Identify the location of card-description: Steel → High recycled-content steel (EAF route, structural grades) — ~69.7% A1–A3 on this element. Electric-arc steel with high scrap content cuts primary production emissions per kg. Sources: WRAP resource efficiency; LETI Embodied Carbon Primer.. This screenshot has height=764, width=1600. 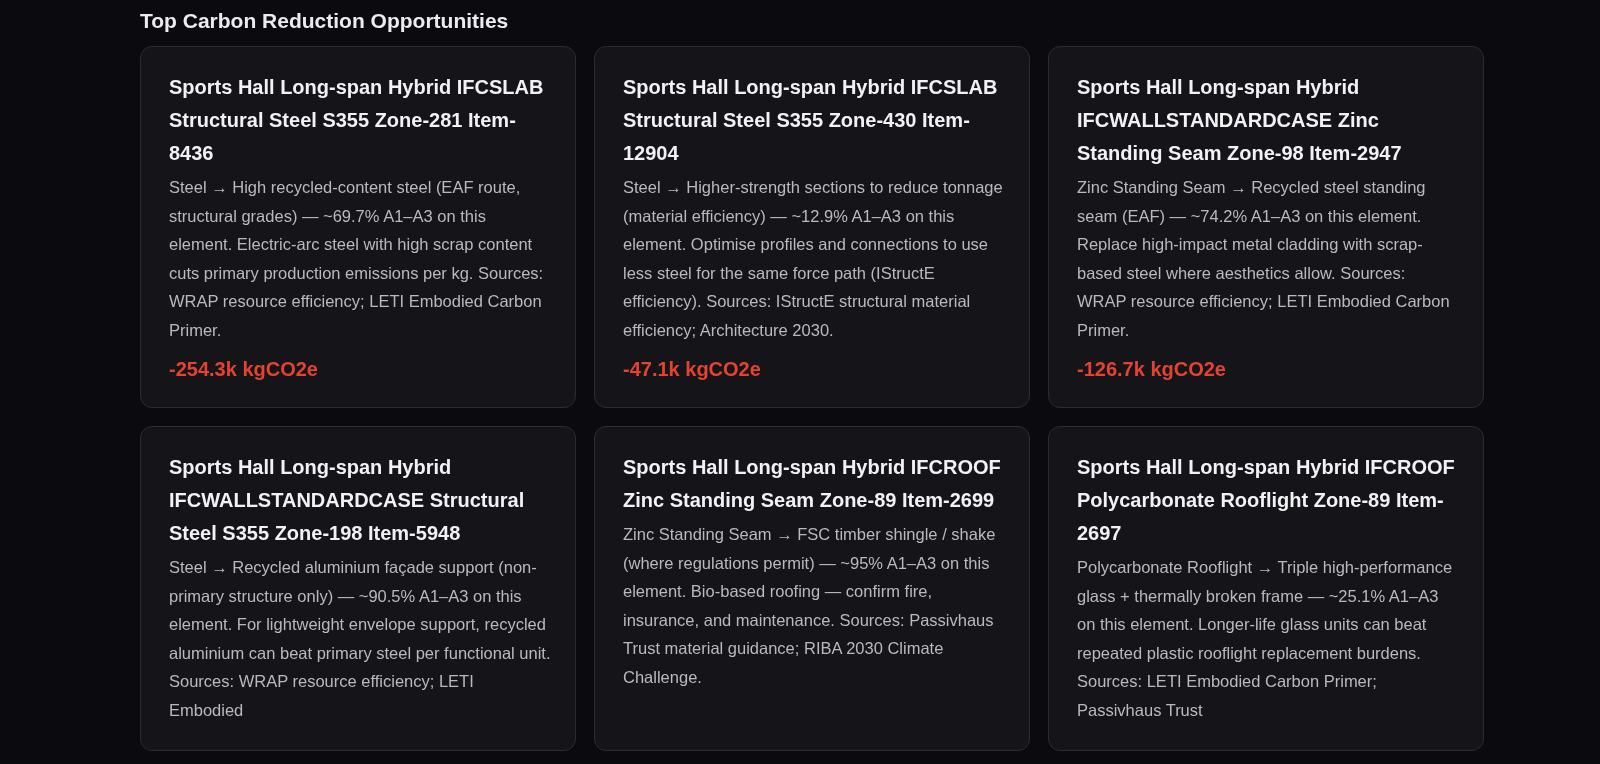
(357, 259).